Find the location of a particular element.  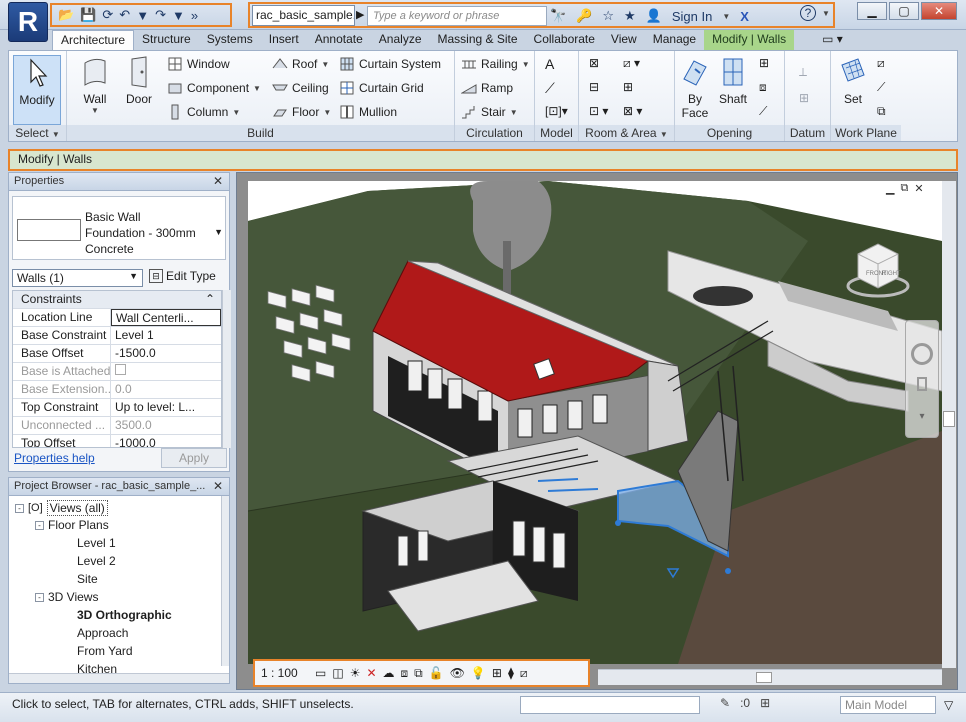

undo-dropdown-icon: ▼ is located at coordinates (142, 15).